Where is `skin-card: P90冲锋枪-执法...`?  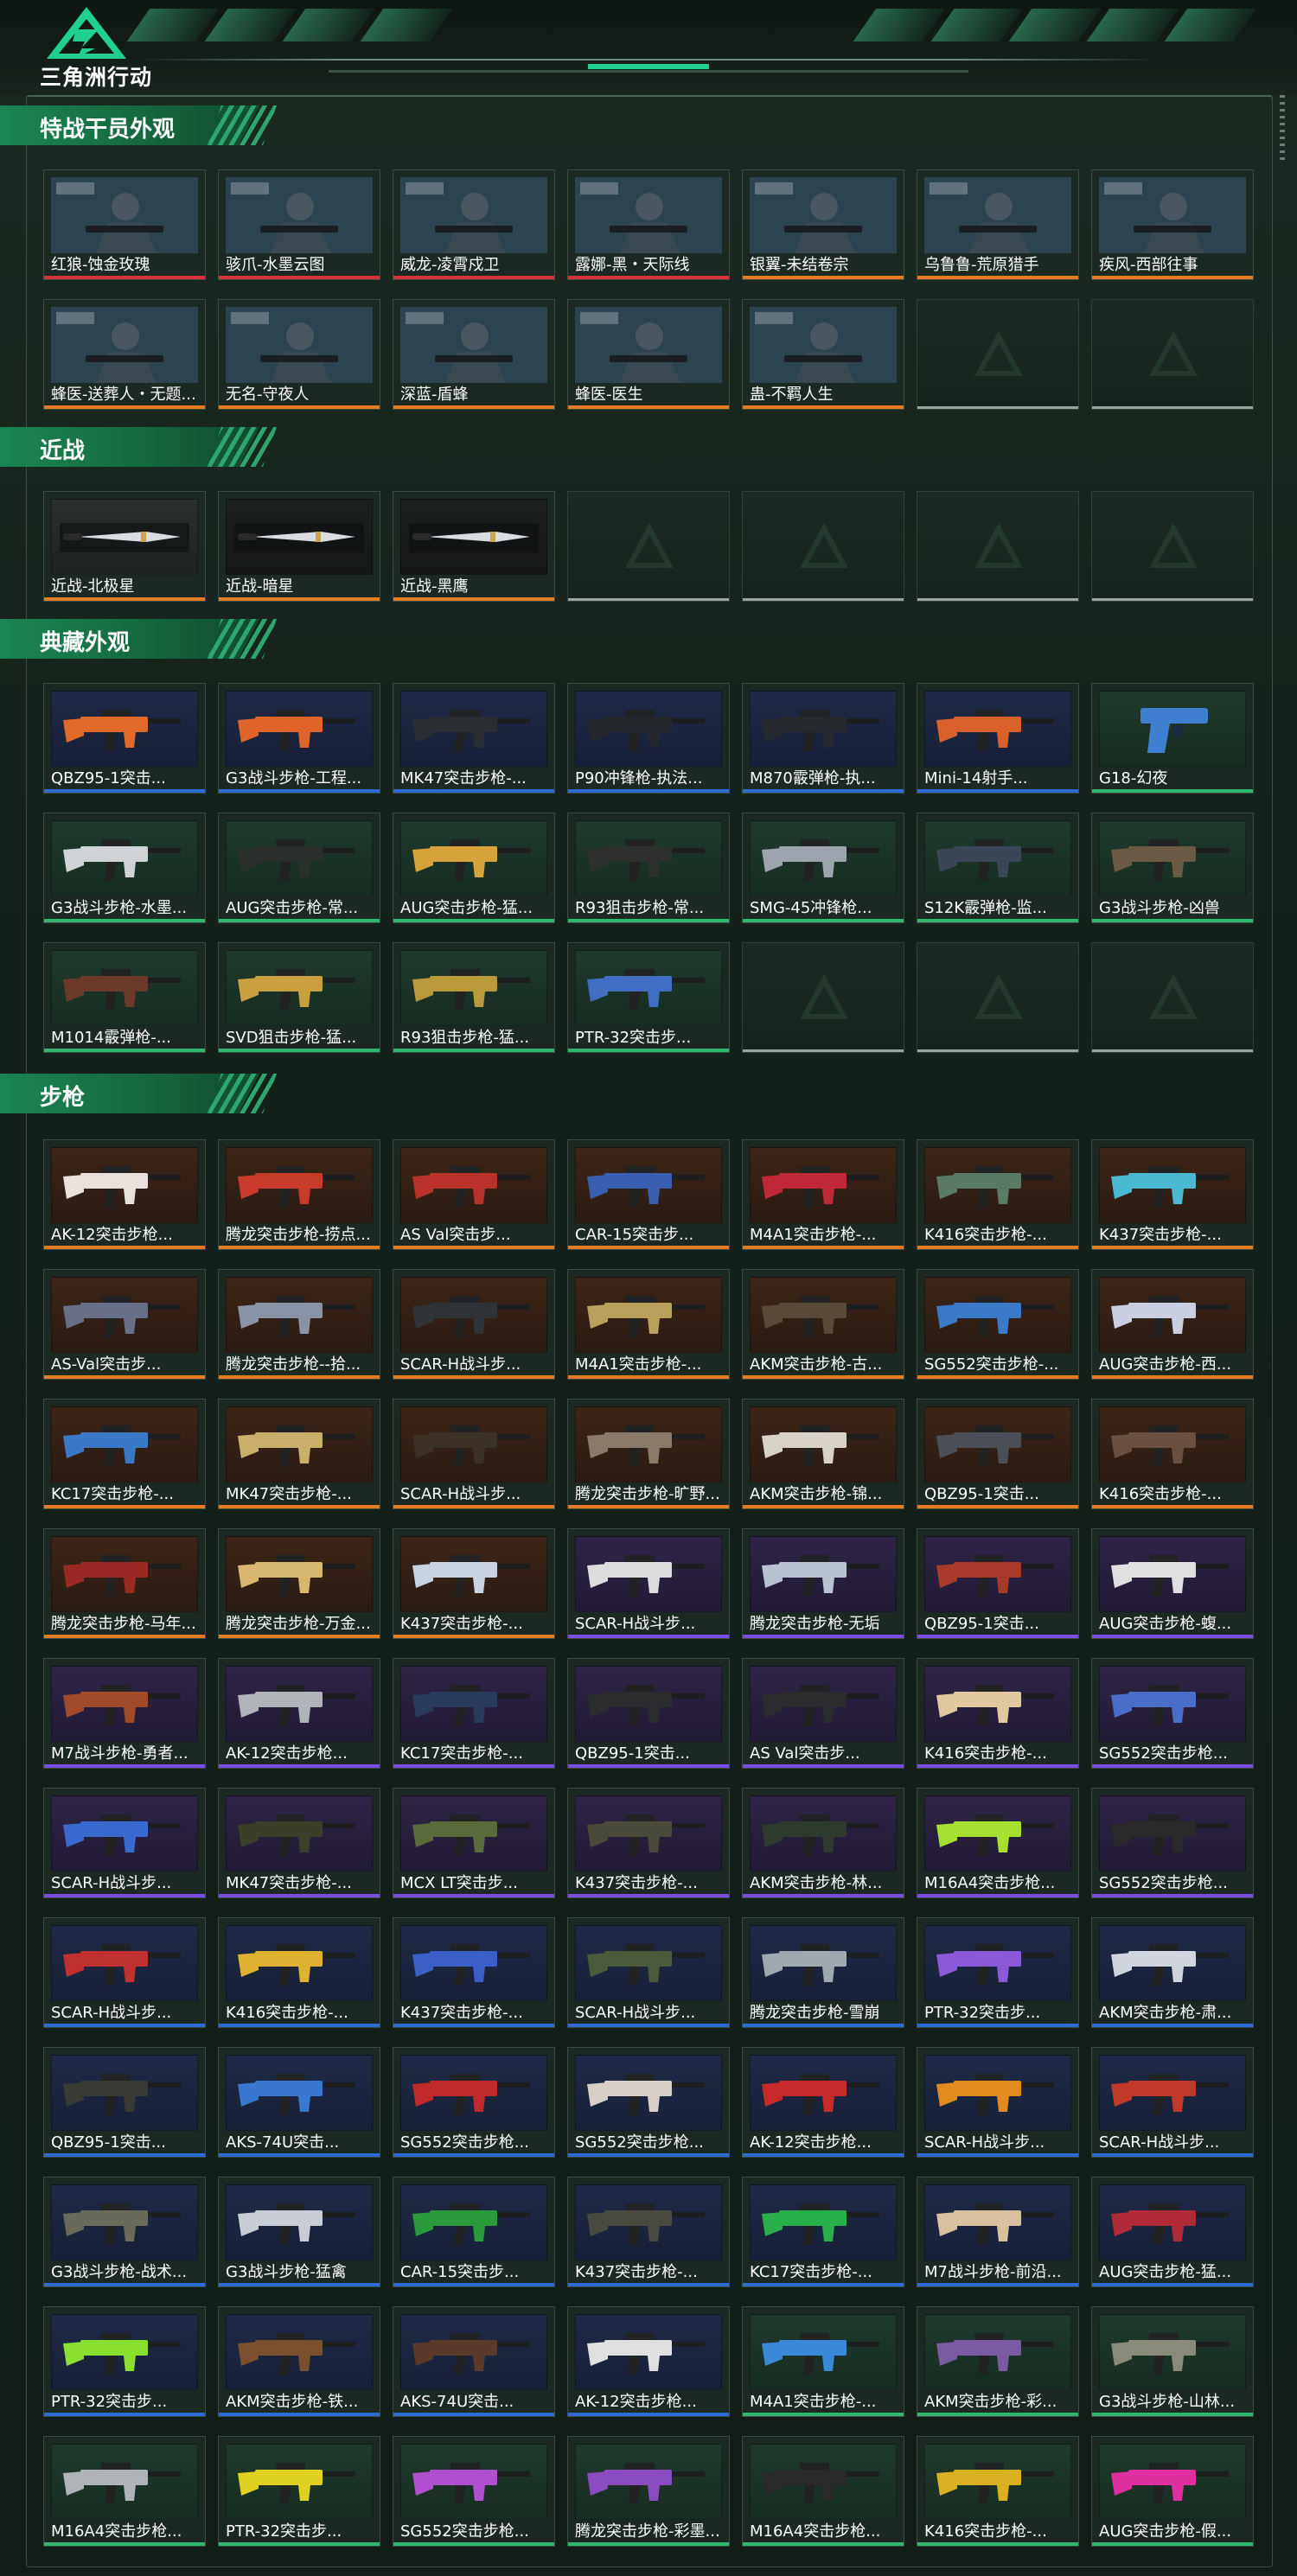 skin-card: P90冲锋枪-执法... is located at coordinates (649, 738).